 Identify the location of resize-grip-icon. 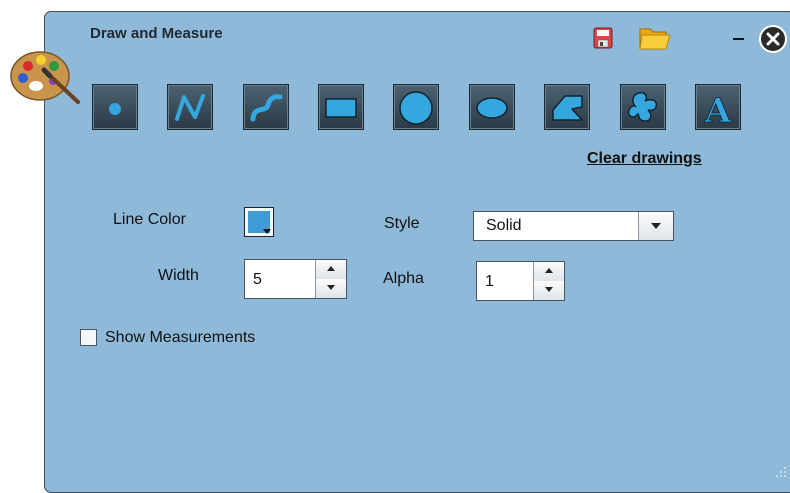
(781, 472).